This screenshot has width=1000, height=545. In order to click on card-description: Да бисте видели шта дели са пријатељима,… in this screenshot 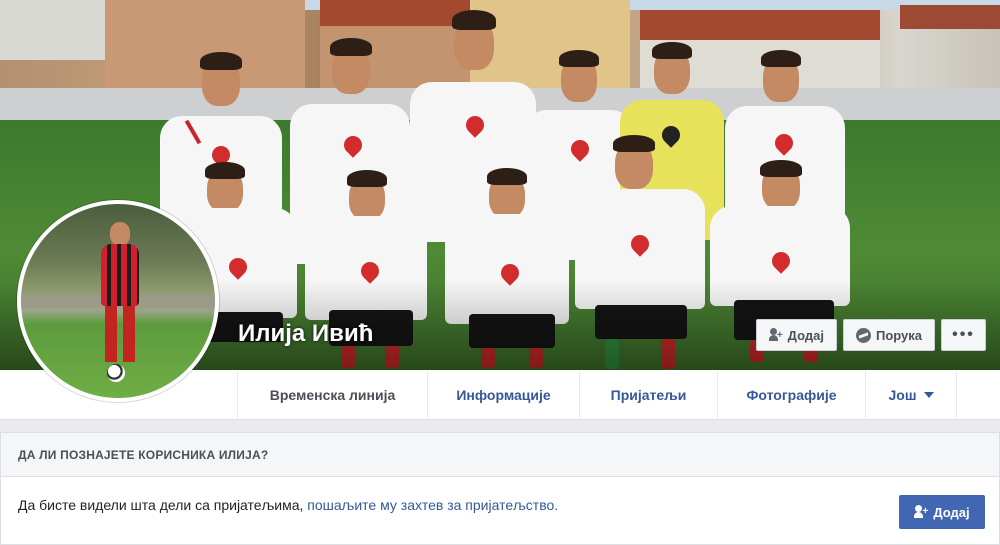, I will do `click(288, 505)`.